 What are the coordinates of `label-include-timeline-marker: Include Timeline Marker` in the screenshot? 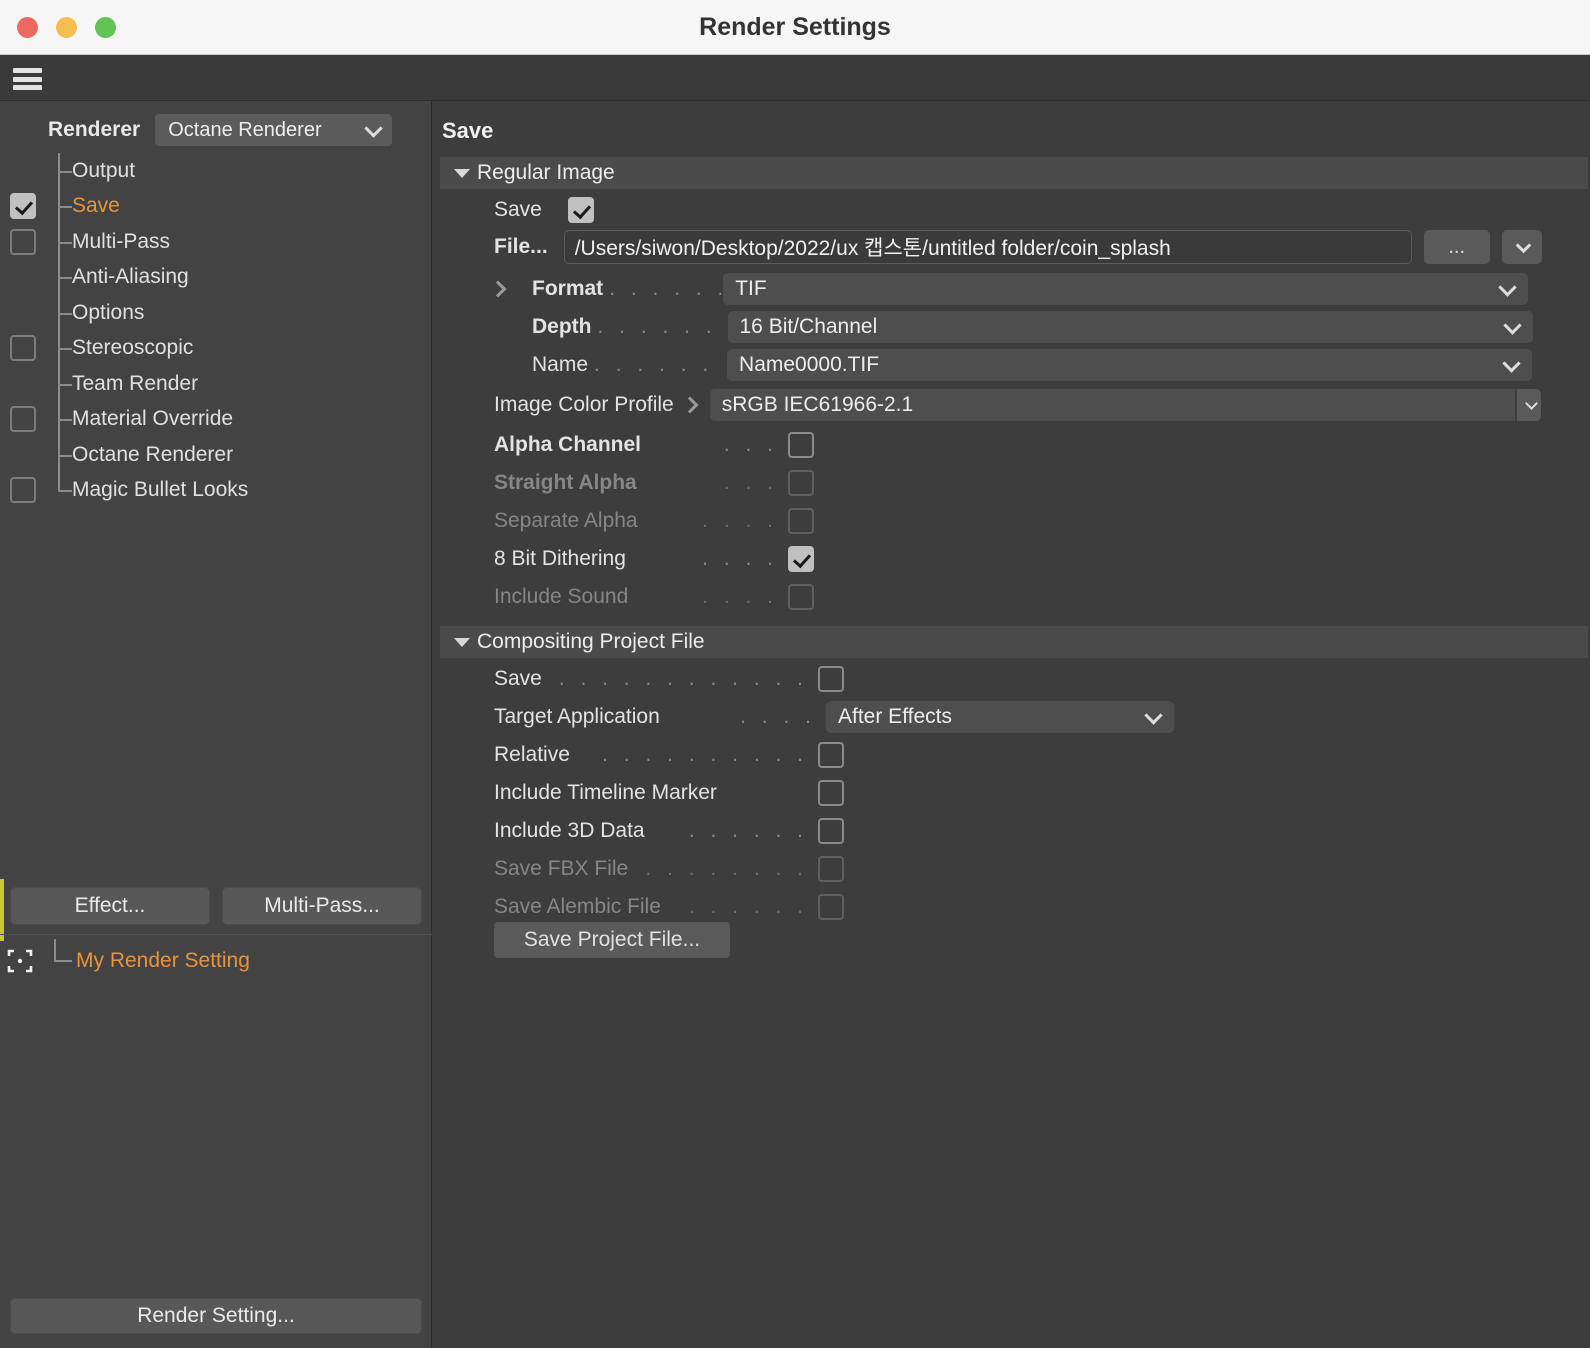 It's located at (605, 792).